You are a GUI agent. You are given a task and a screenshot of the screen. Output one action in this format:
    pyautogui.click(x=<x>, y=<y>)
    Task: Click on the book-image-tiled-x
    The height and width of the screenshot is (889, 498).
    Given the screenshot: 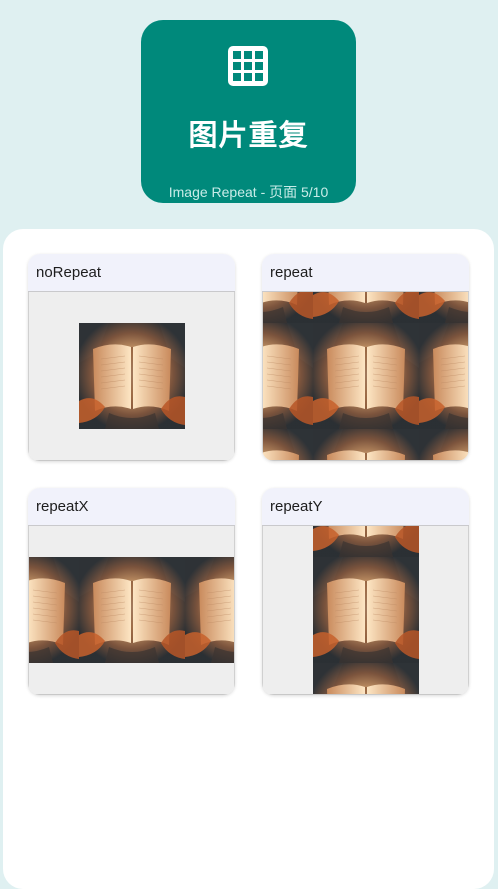 What is the action you would take?
    pyautogui.click(x=131, y=610)
    